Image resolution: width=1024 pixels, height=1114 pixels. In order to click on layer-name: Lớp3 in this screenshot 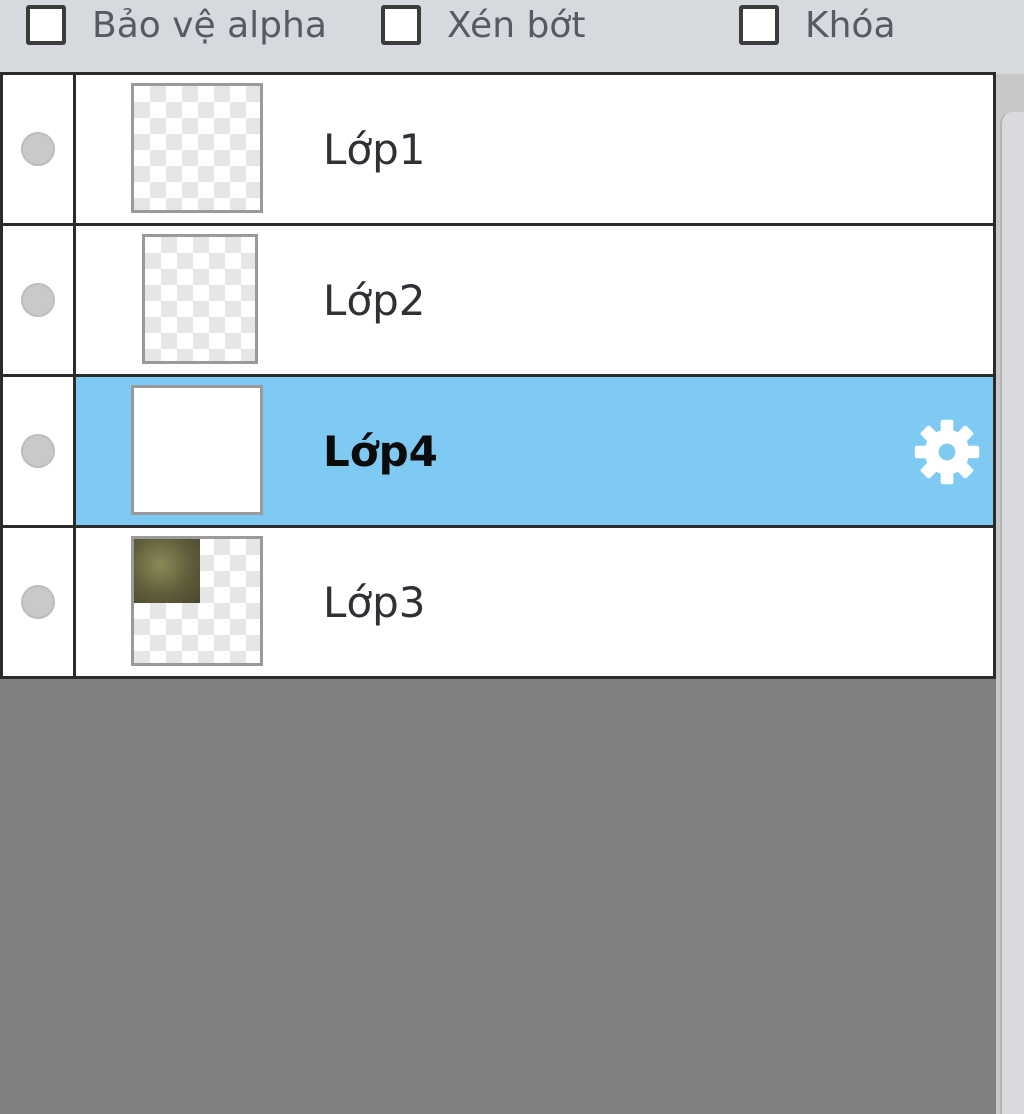, I will do `click(374, 602)`.